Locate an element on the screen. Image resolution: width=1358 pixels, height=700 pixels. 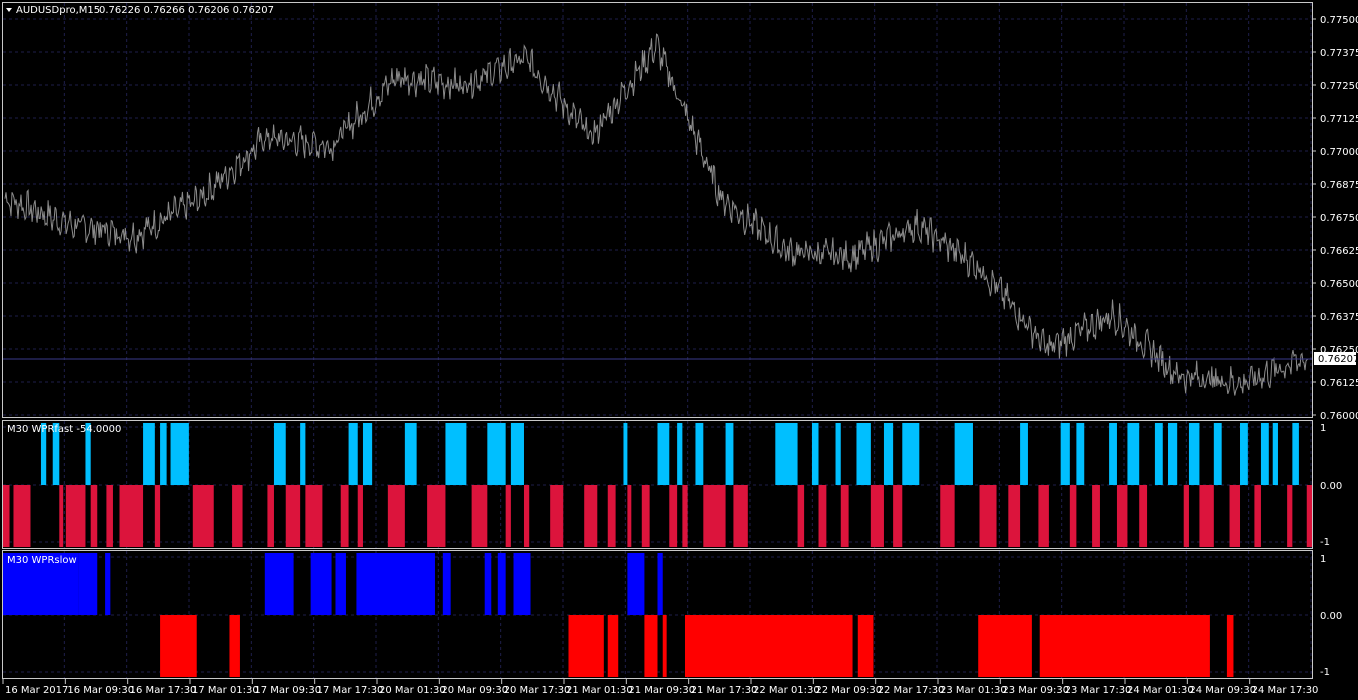
price-tick-label: 0.76875 is located at coordinates (1339, 185).